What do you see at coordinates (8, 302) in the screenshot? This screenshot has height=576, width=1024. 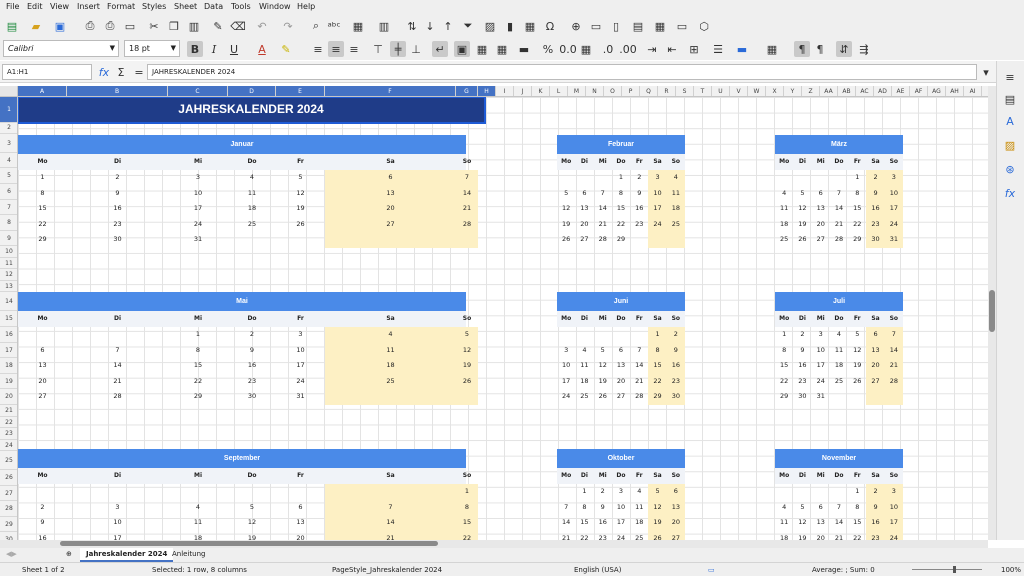 I see `row-header: 14` at bounding box center [8, 302].